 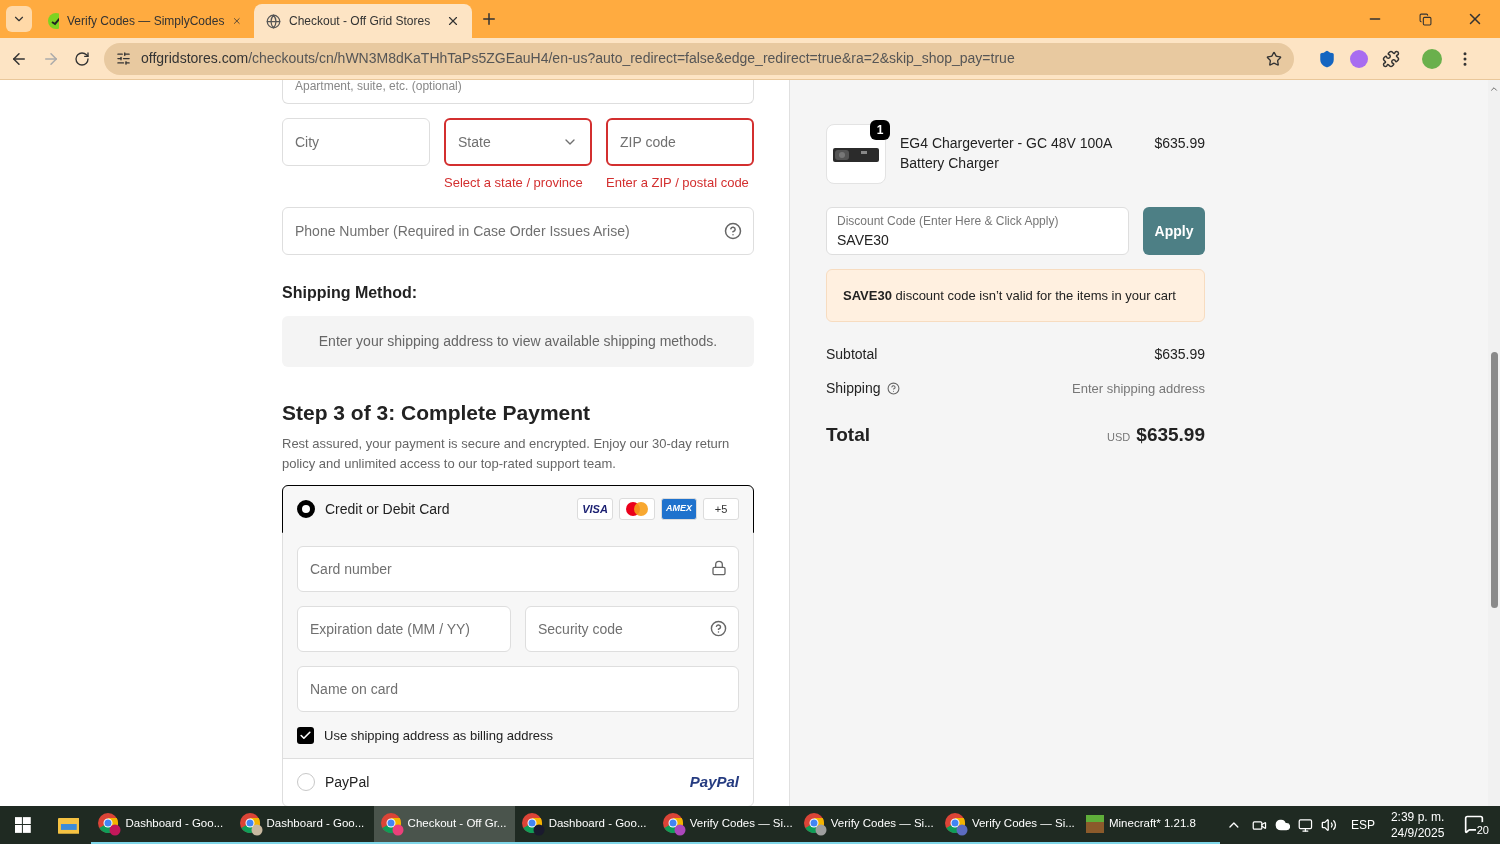 What do you see at coordinates (595, 509) in the screenshot?
I see `visa-logo: VISA` at bounding box center [595, 509].